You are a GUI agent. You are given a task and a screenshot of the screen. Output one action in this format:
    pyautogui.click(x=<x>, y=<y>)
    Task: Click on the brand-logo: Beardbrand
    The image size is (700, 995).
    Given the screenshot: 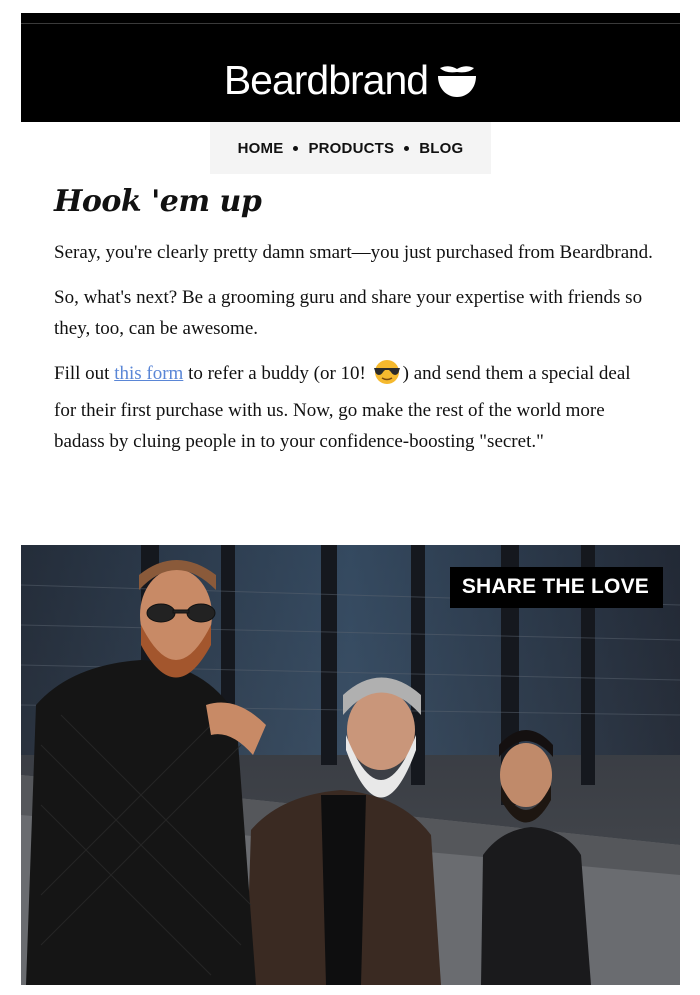 What is the action you would take?
    pyautogui.click(x=350, y=80)
    